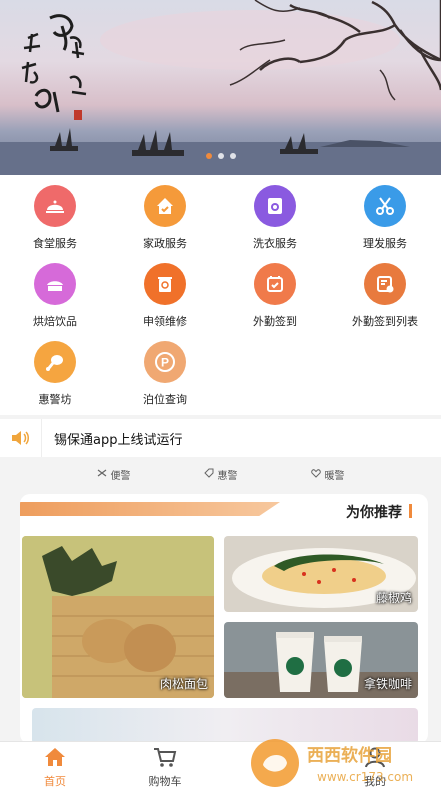  I want to click on svg-text: P, so click(165, 363).